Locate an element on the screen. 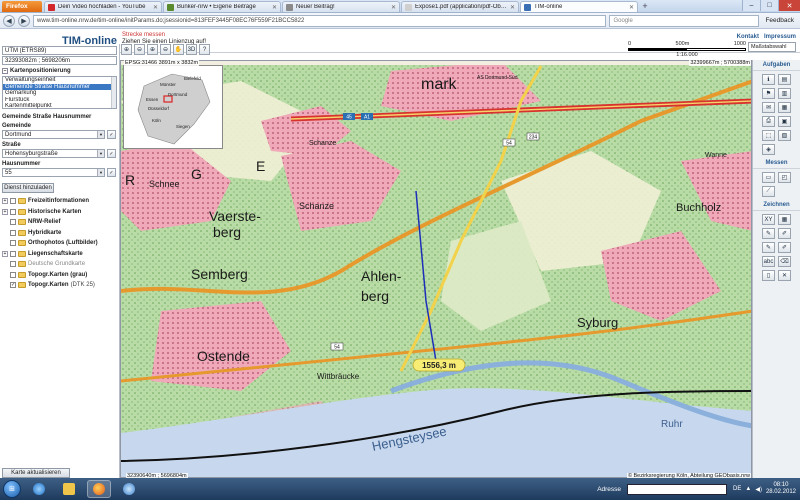  list-scrollbar is located at coordinates (113, 92).